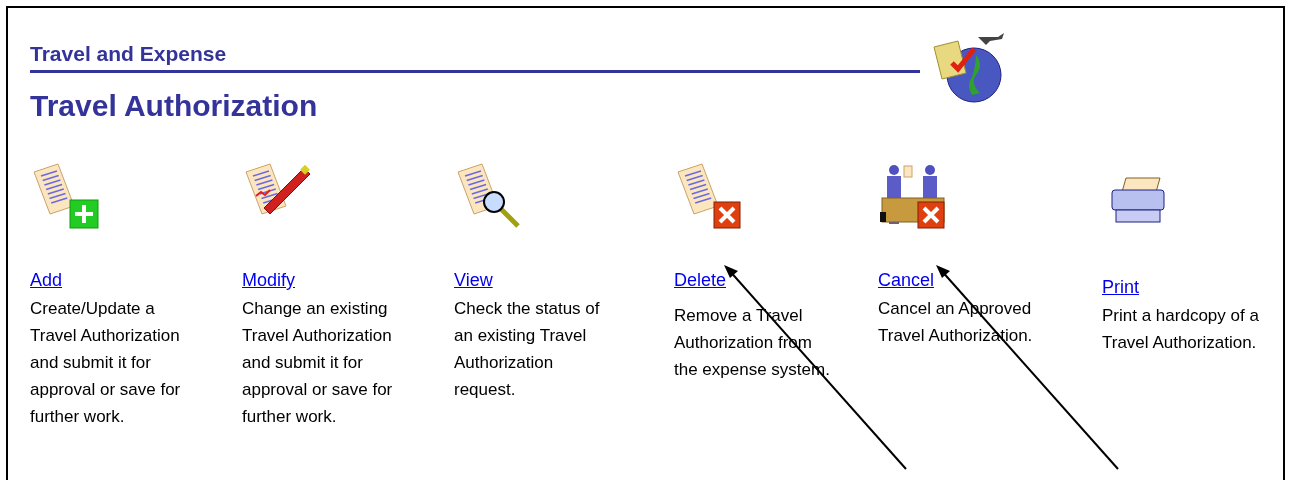  Describe the element at coordinates (473, 280) in the screenshot. I see `action-link: View` at that location.